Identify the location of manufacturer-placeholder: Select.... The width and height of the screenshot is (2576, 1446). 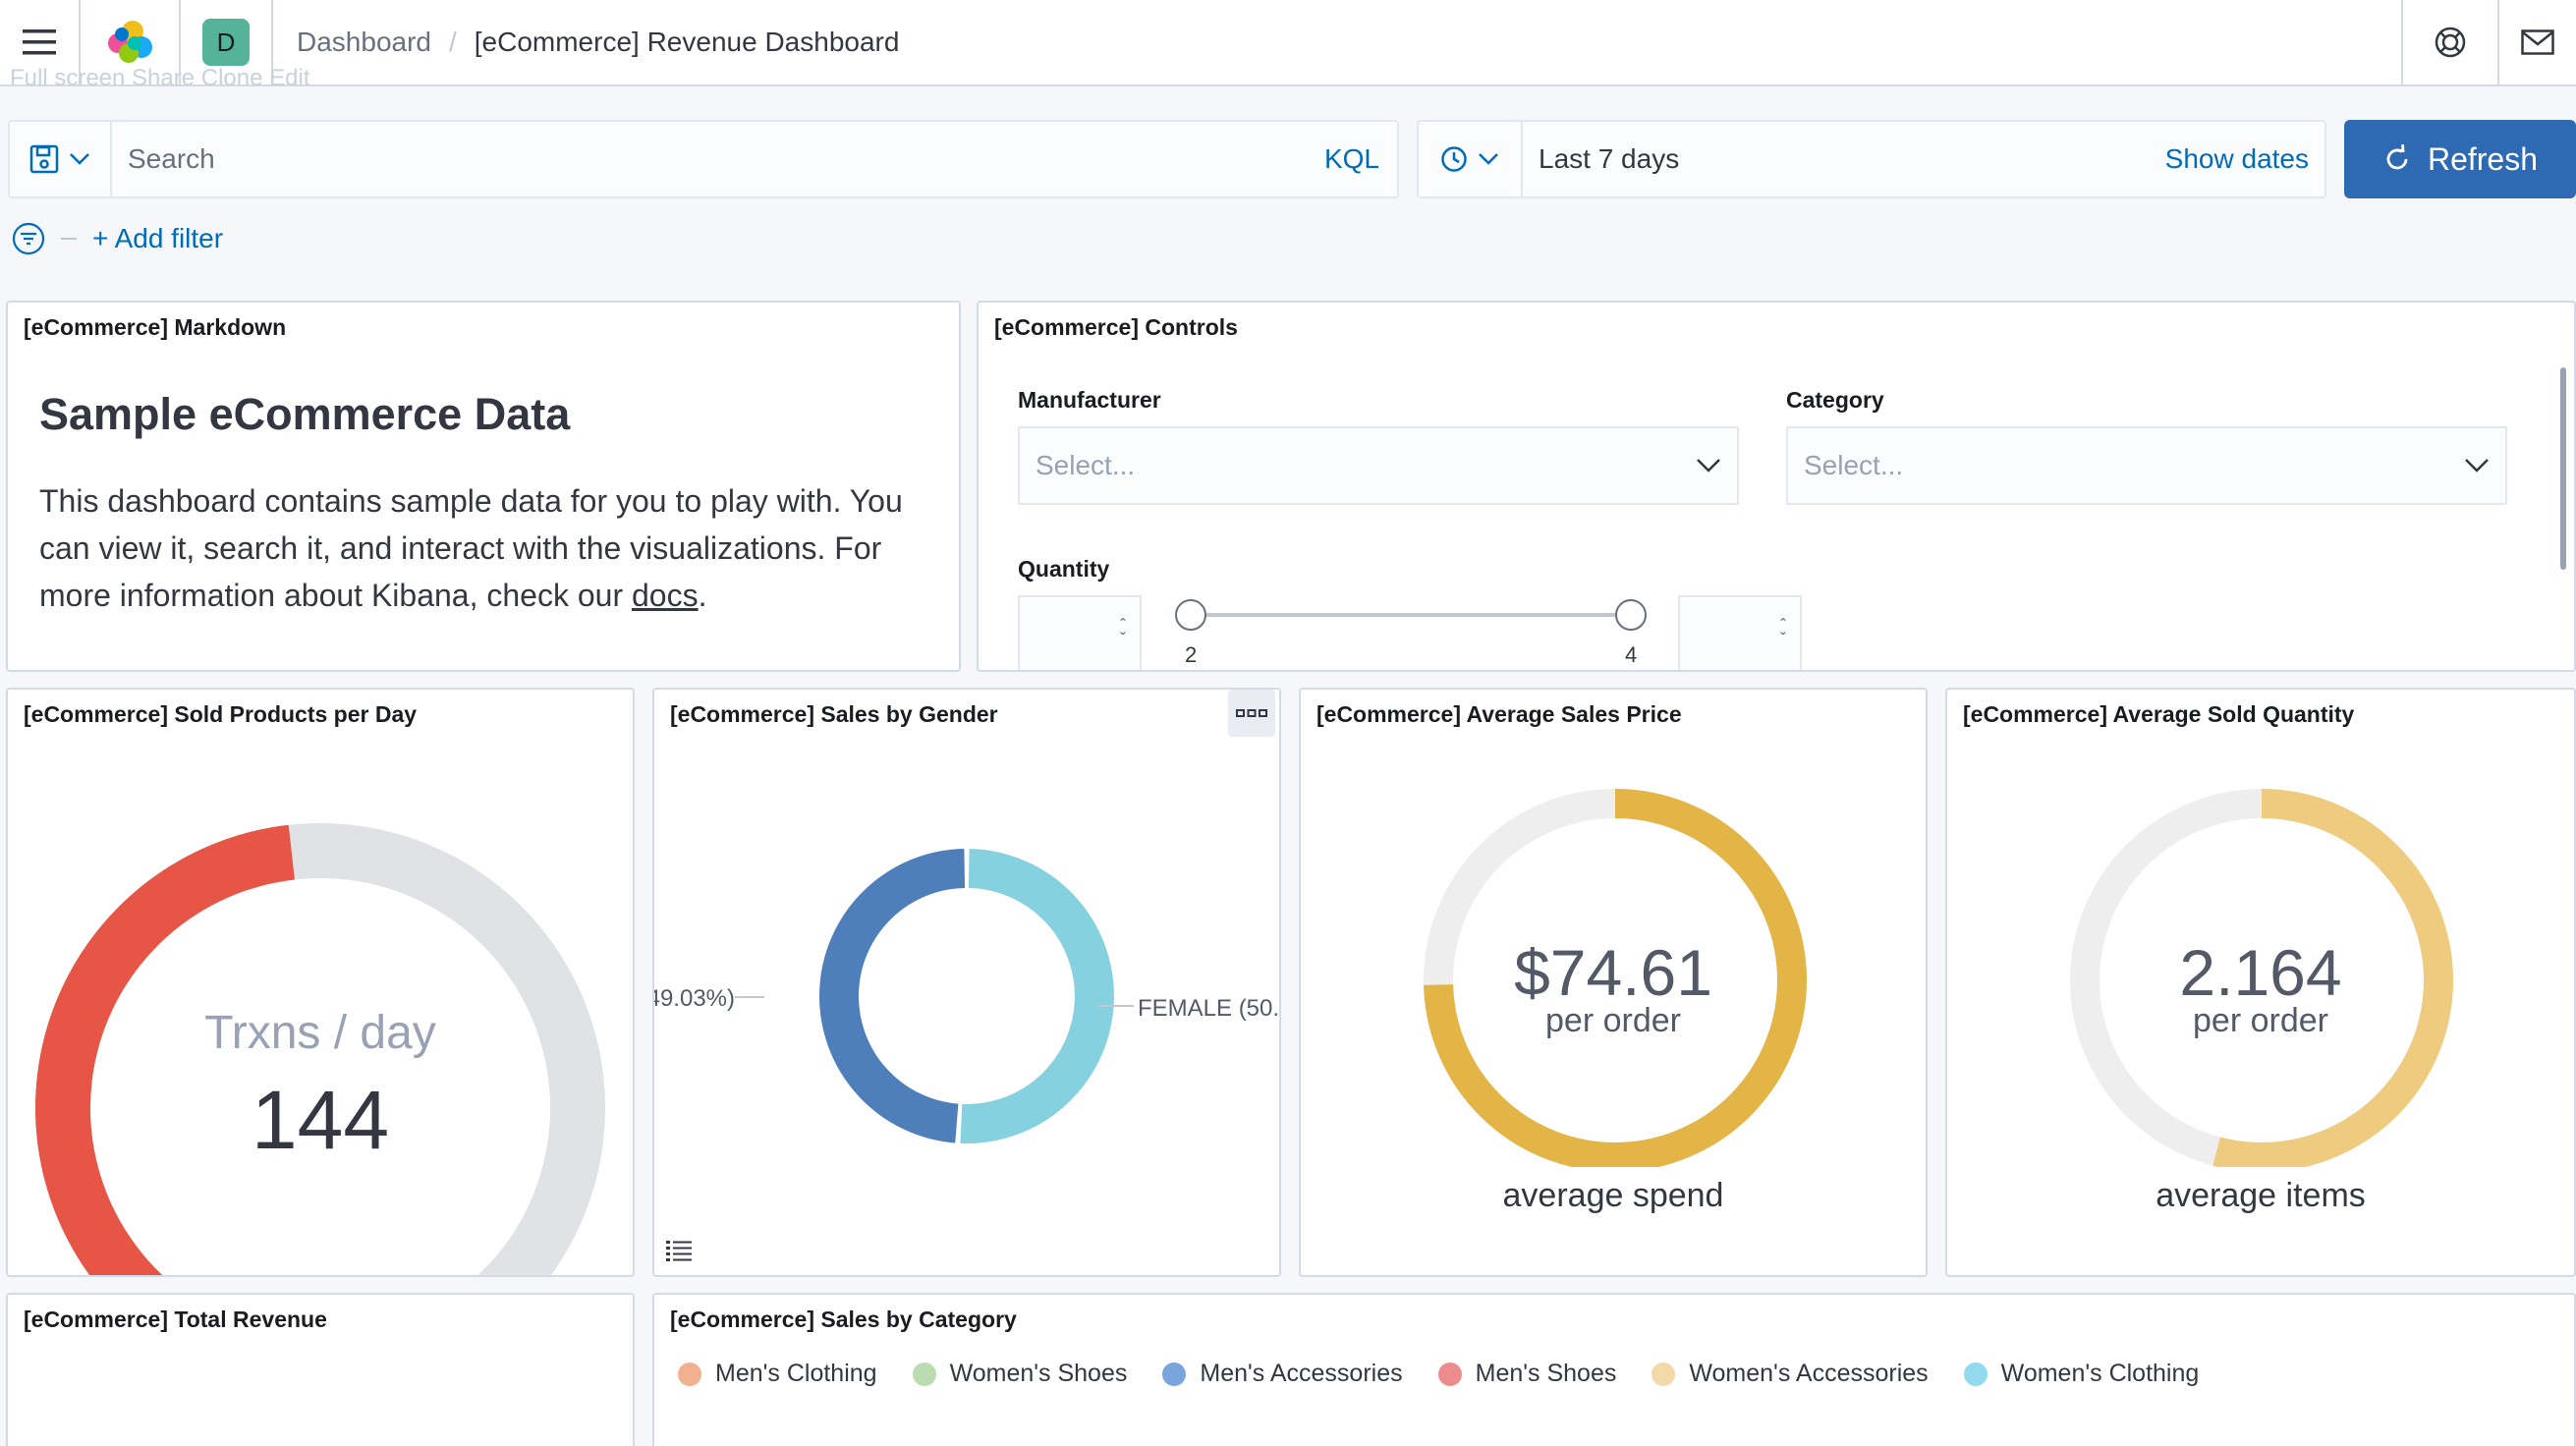
(1086, 465).